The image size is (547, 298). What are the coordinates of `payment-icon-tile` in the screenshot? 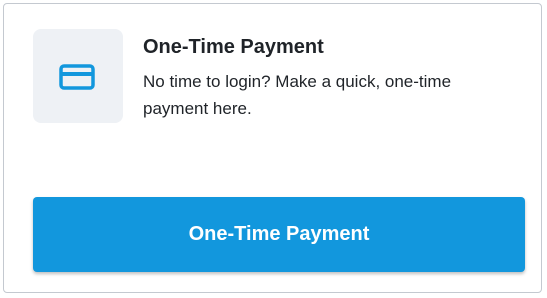 It's located at (78, 76).